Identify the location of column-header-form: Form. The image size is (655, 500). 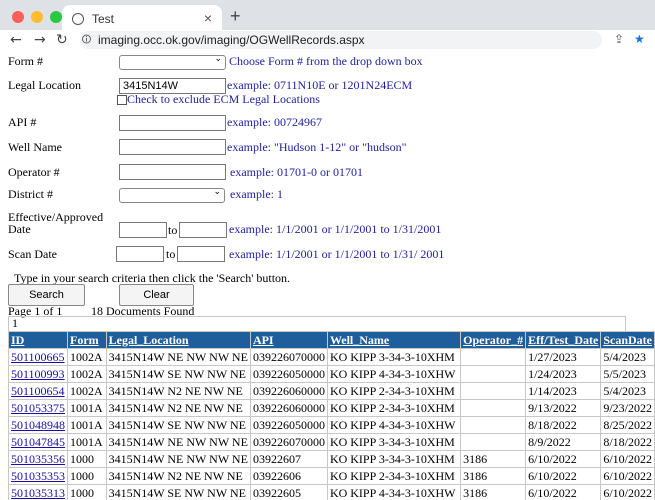
(87, 340).